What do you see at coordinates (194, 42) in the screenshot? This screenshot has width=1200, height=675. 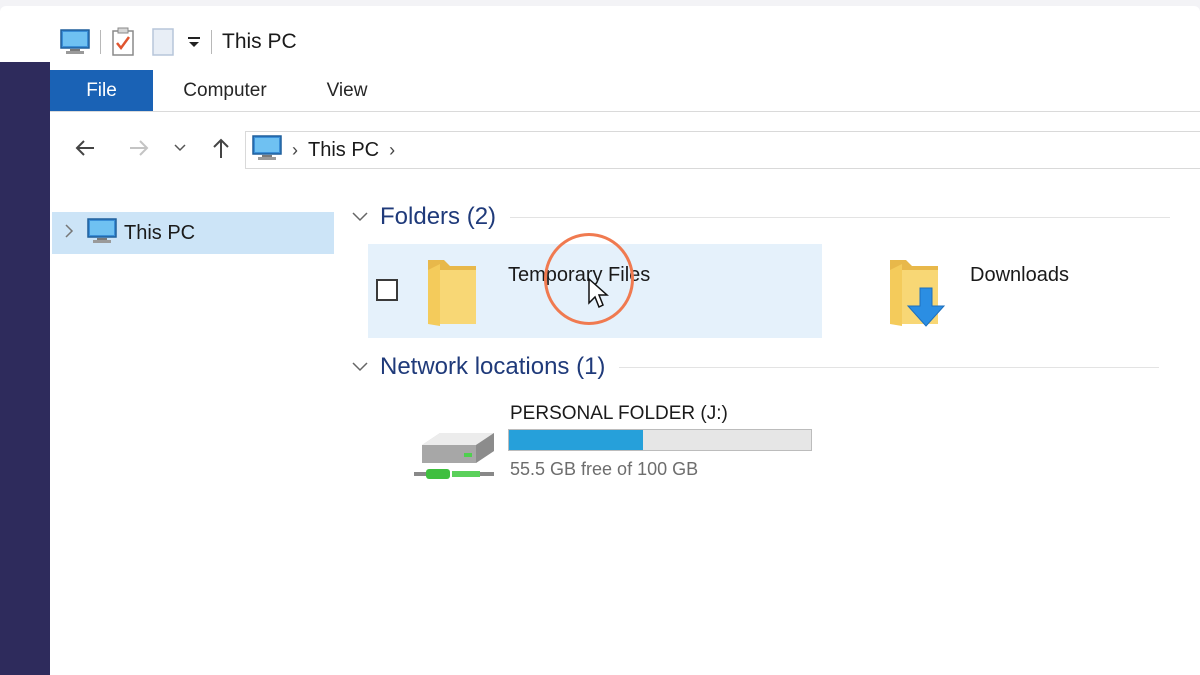 I see `customize-dropdown-icon` at bounding box center [194, 42].